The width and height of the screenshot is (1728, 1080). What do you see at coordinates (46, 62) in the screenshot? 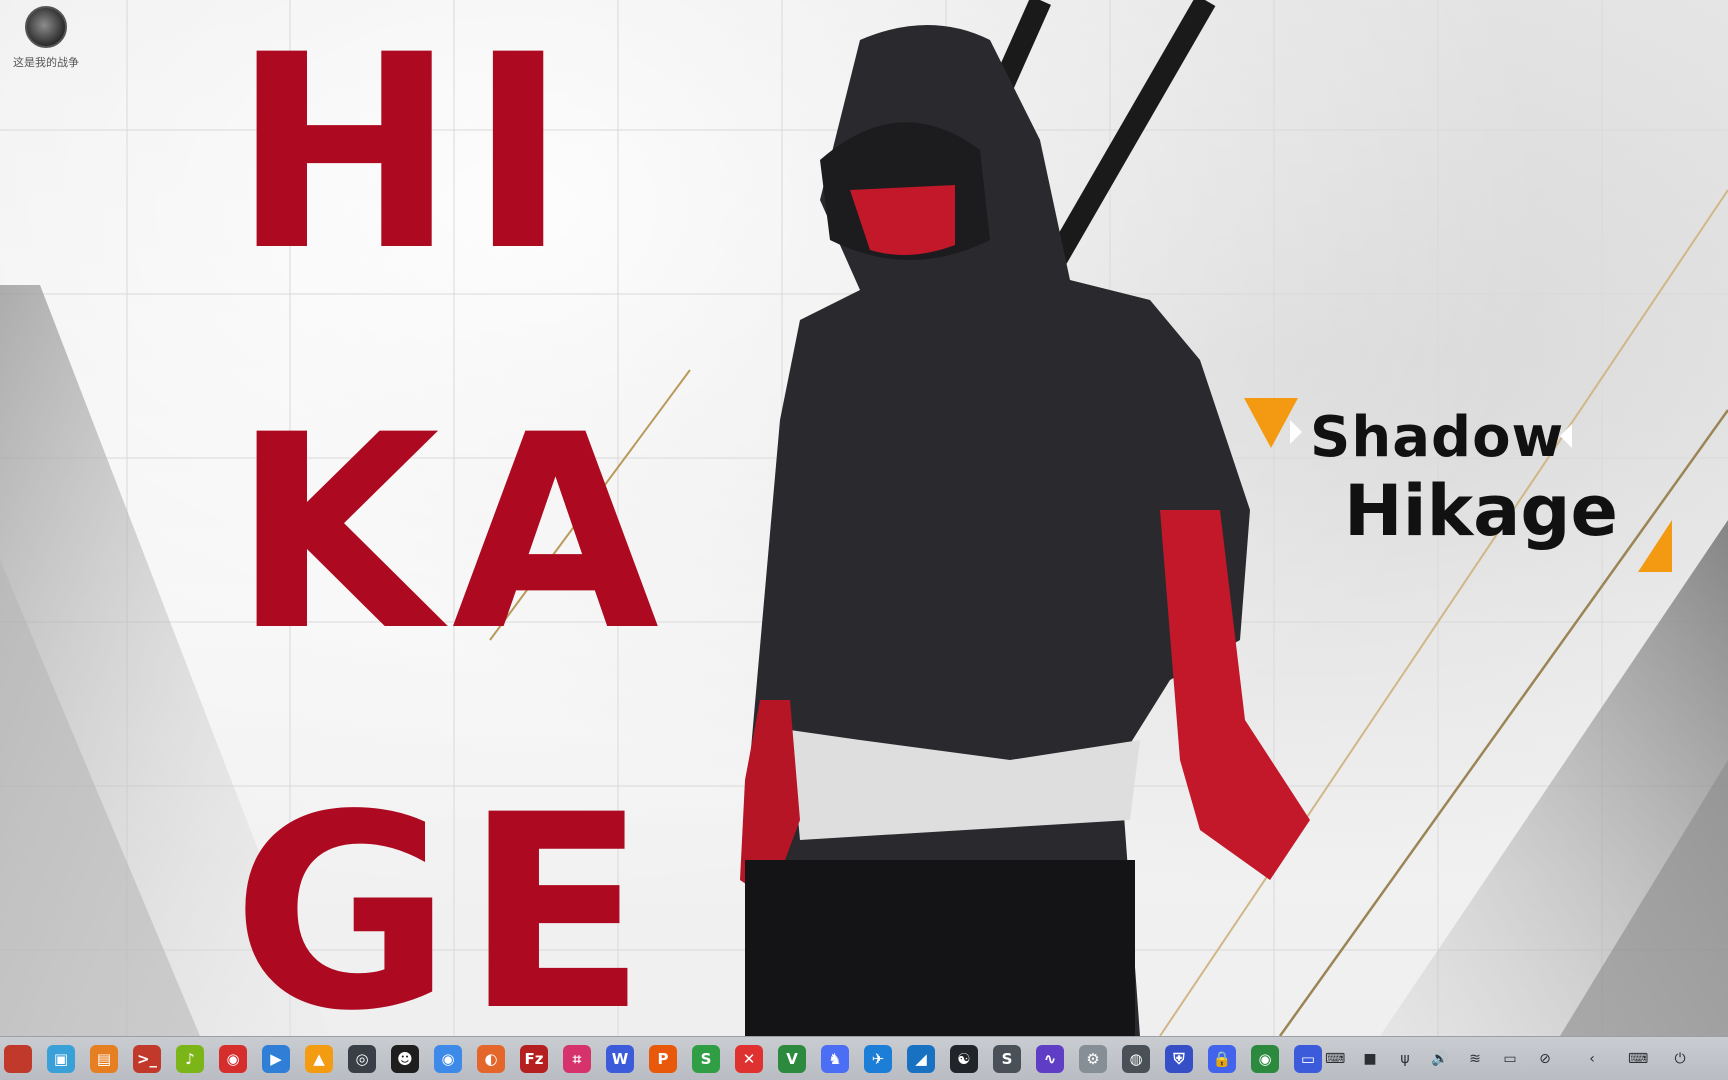
I see `desktop-shortcut-label: 这是我的战争` at bounding box center [46, 62].